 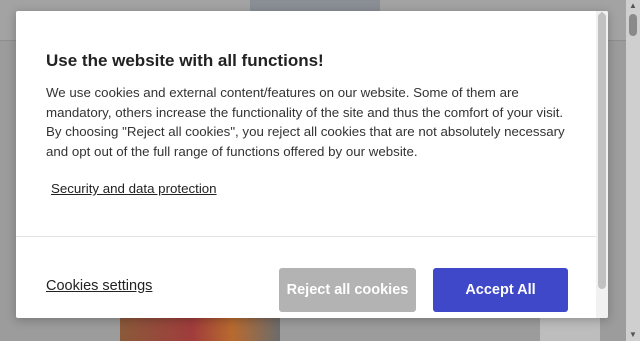 What do you see at coordinates (134, 188) in the screenshot?
I see `security-data-protection-link: Security and data protection` at bounding box center [134, 188].